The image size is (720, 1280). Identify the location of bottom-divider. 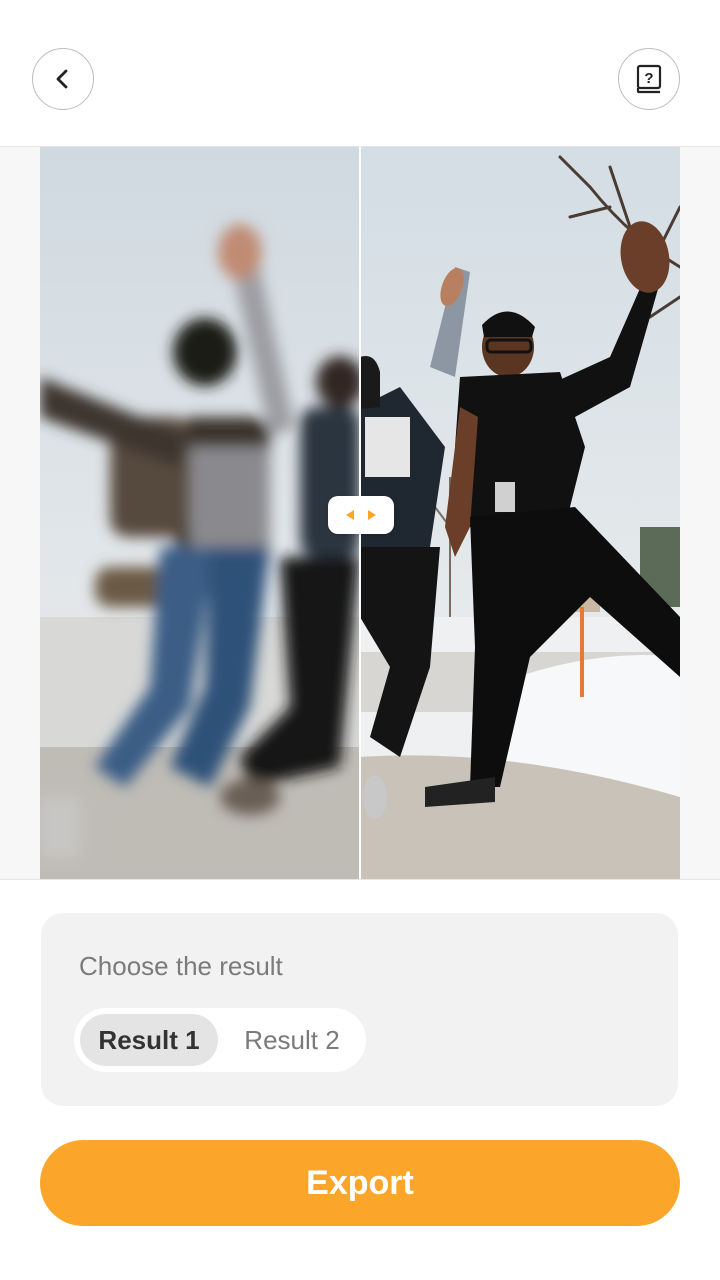
(360, 879).